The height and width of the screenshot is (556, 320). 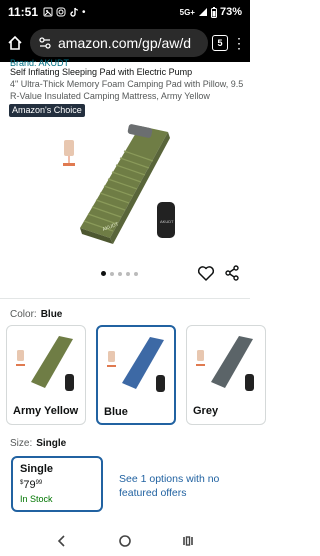 What do you see at coordinates (39, 483) in the screenshot?
I see `price-fraction: 99` at bounding box center [39, 483].